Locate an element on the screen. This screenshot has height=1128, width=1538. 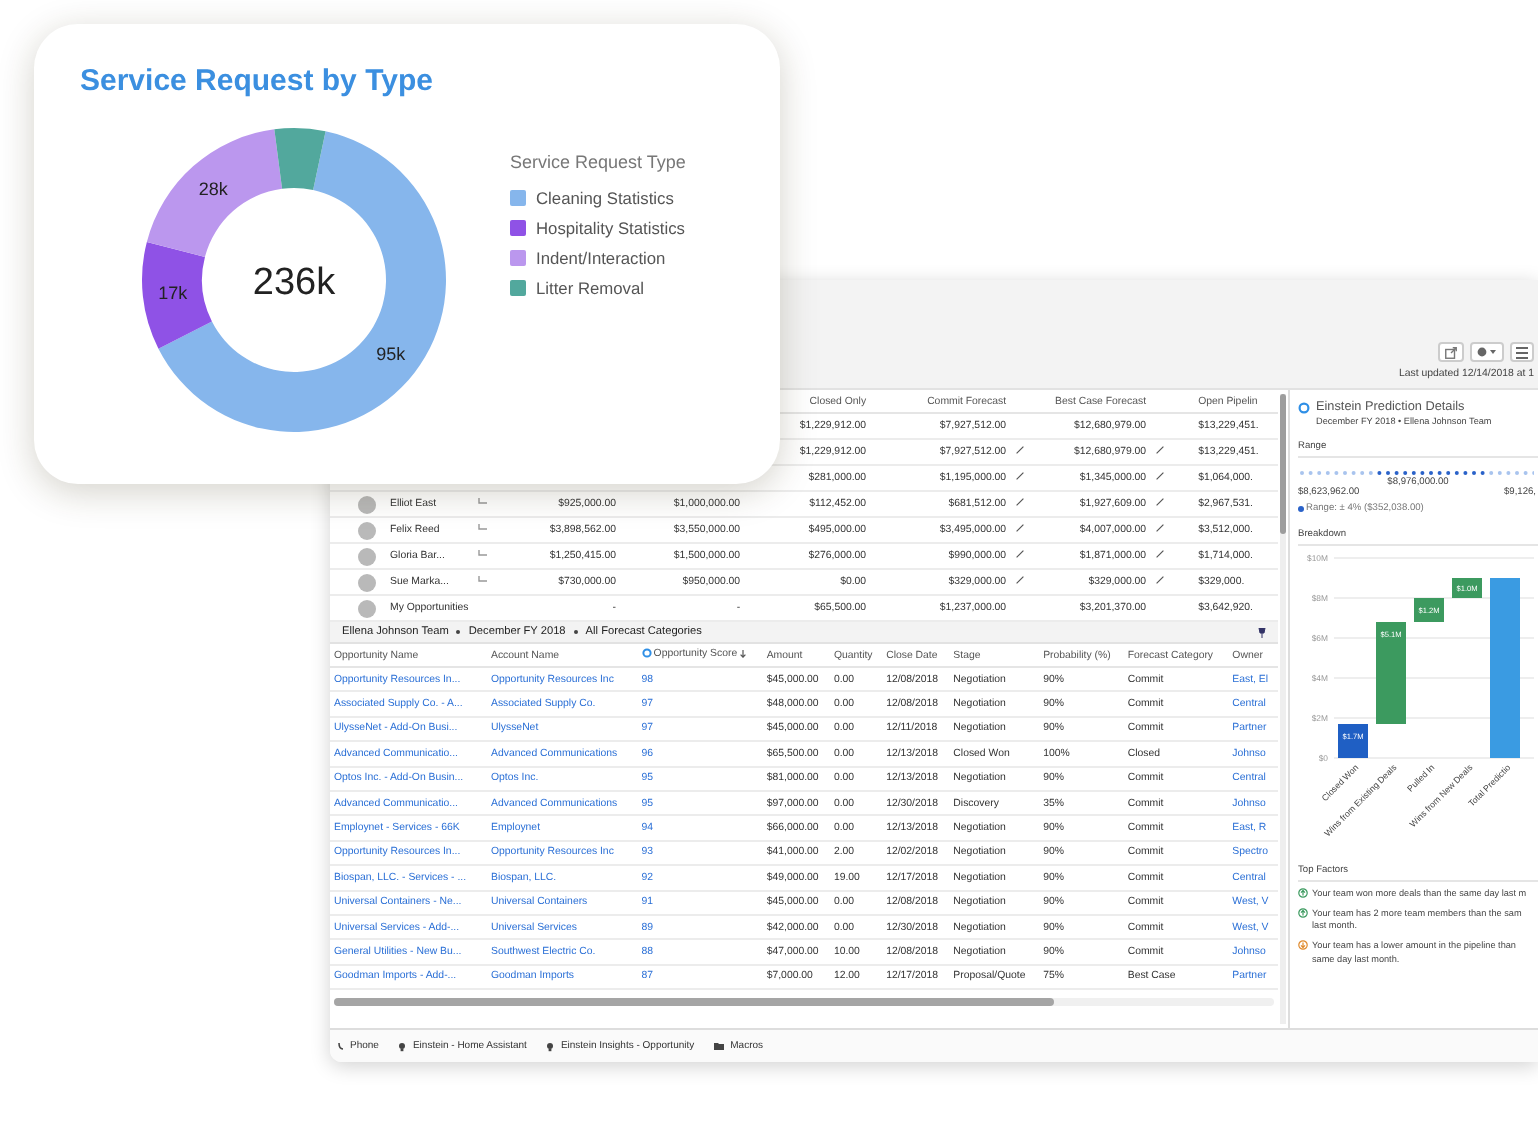
share-button is located at coordinates (1451, 352).